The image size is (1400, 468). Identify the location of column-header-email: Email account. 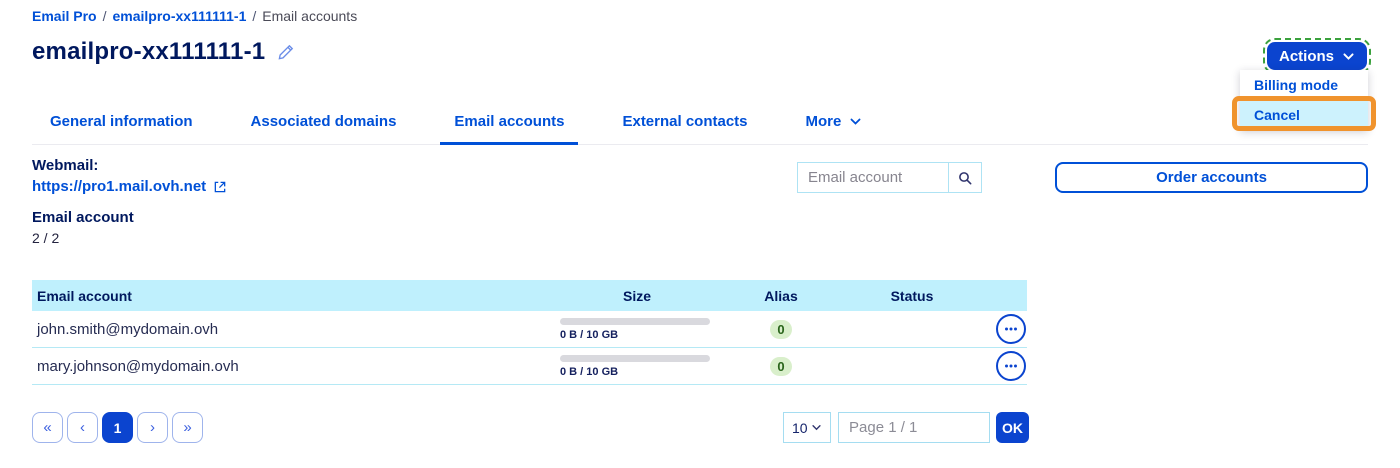
(84, 295).